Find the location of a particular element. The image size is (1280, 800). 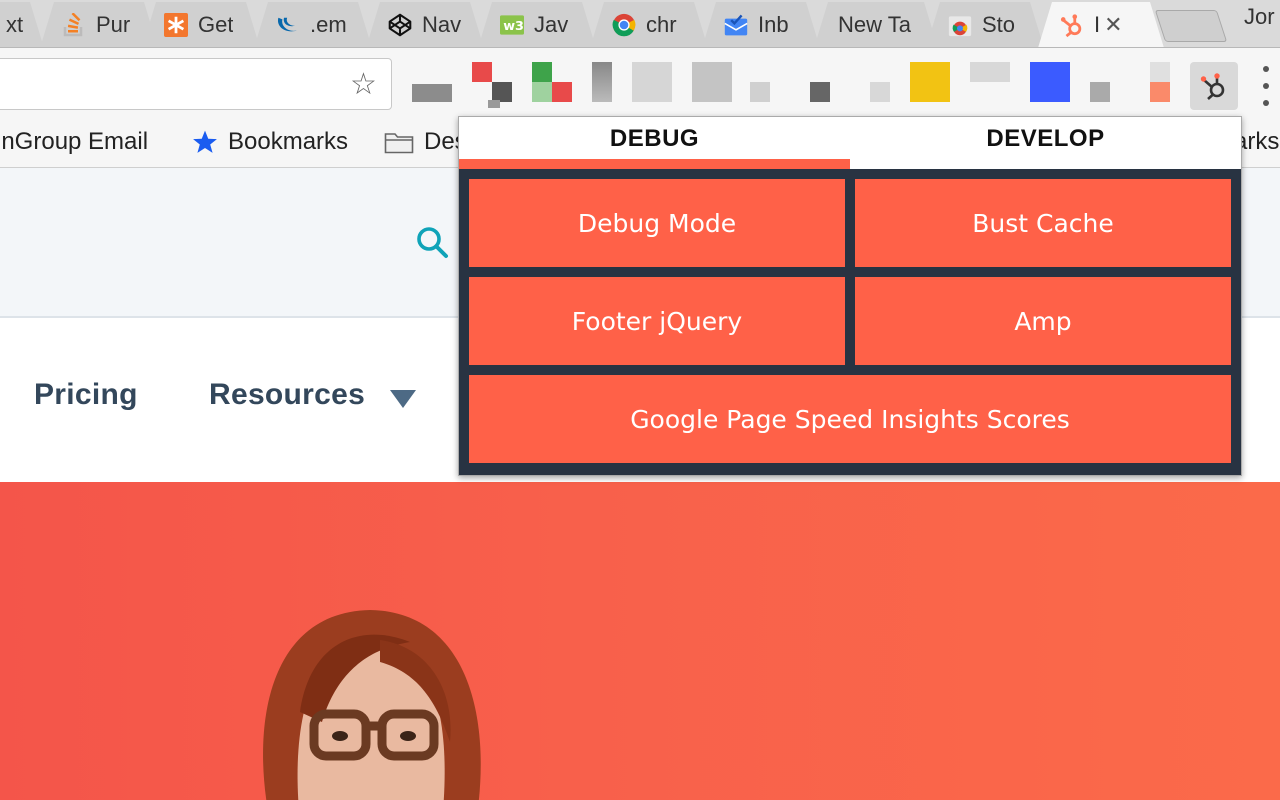

tab-item: Inb is located at coordinates (761, 25).